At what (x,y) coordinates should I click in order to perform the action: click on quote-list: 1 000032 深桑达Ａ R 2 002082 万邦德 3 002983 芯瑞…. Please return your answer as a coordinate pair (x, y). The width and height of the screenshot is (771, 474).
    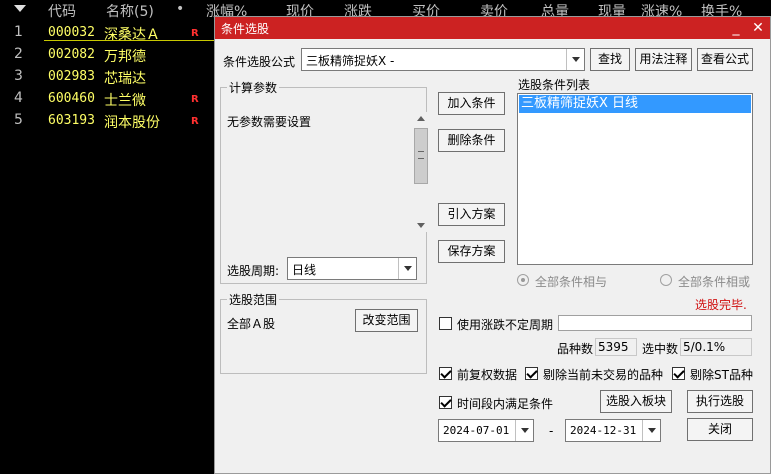
    Looking at the image, I should click on (110, 77).